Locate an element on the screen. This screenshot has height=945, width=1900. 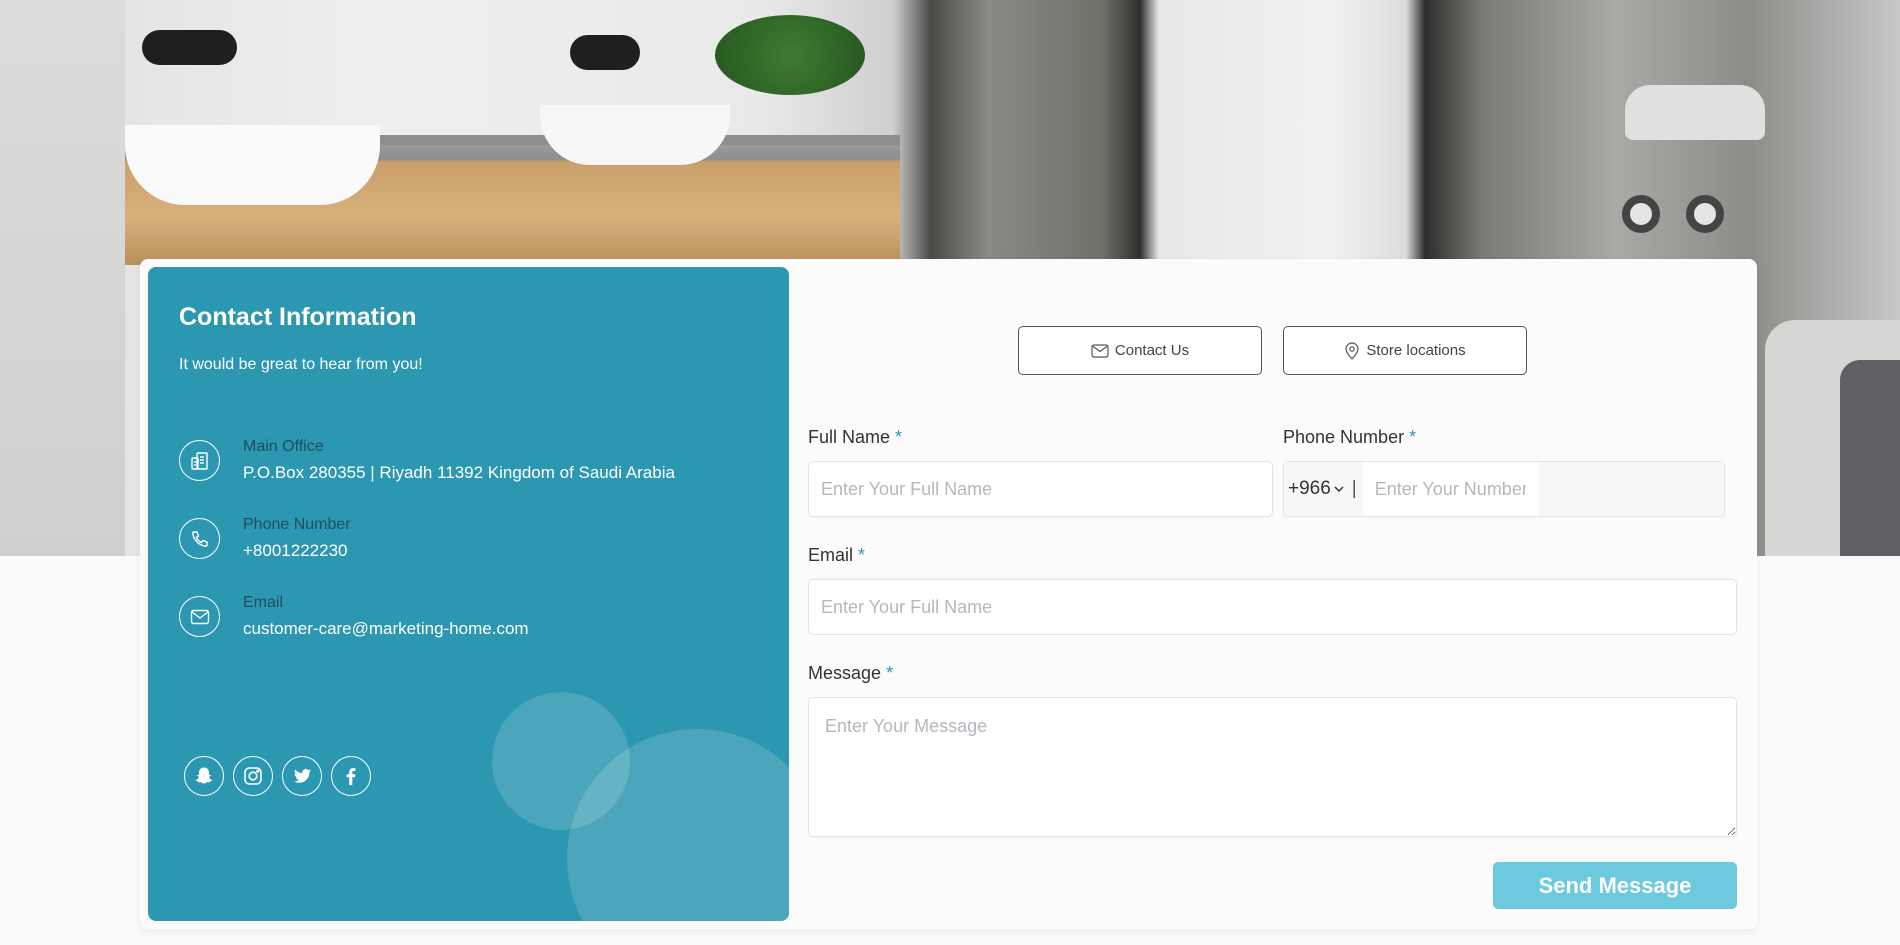
panel-title: Contact Information is located at coordinates (298, 317).